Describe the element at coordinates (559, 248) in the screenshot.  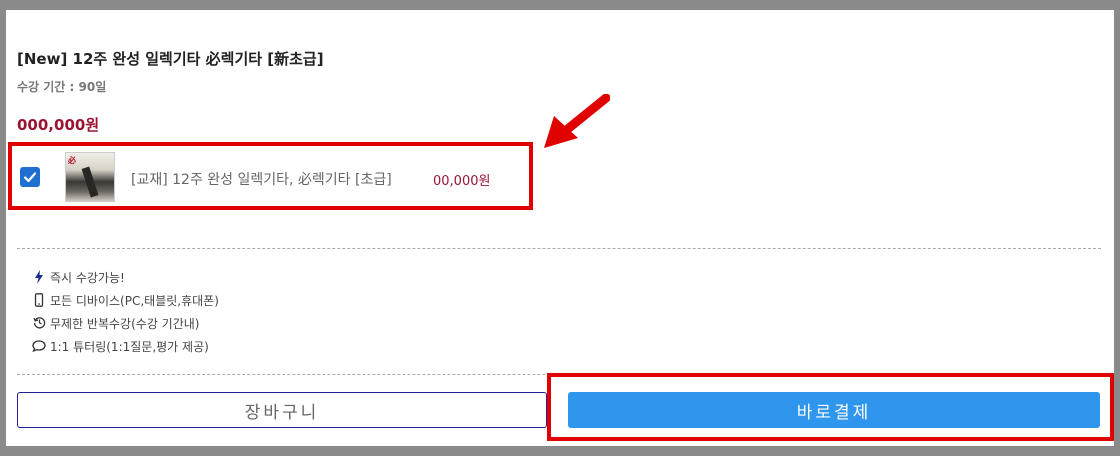
I see `divider-top` at that location.